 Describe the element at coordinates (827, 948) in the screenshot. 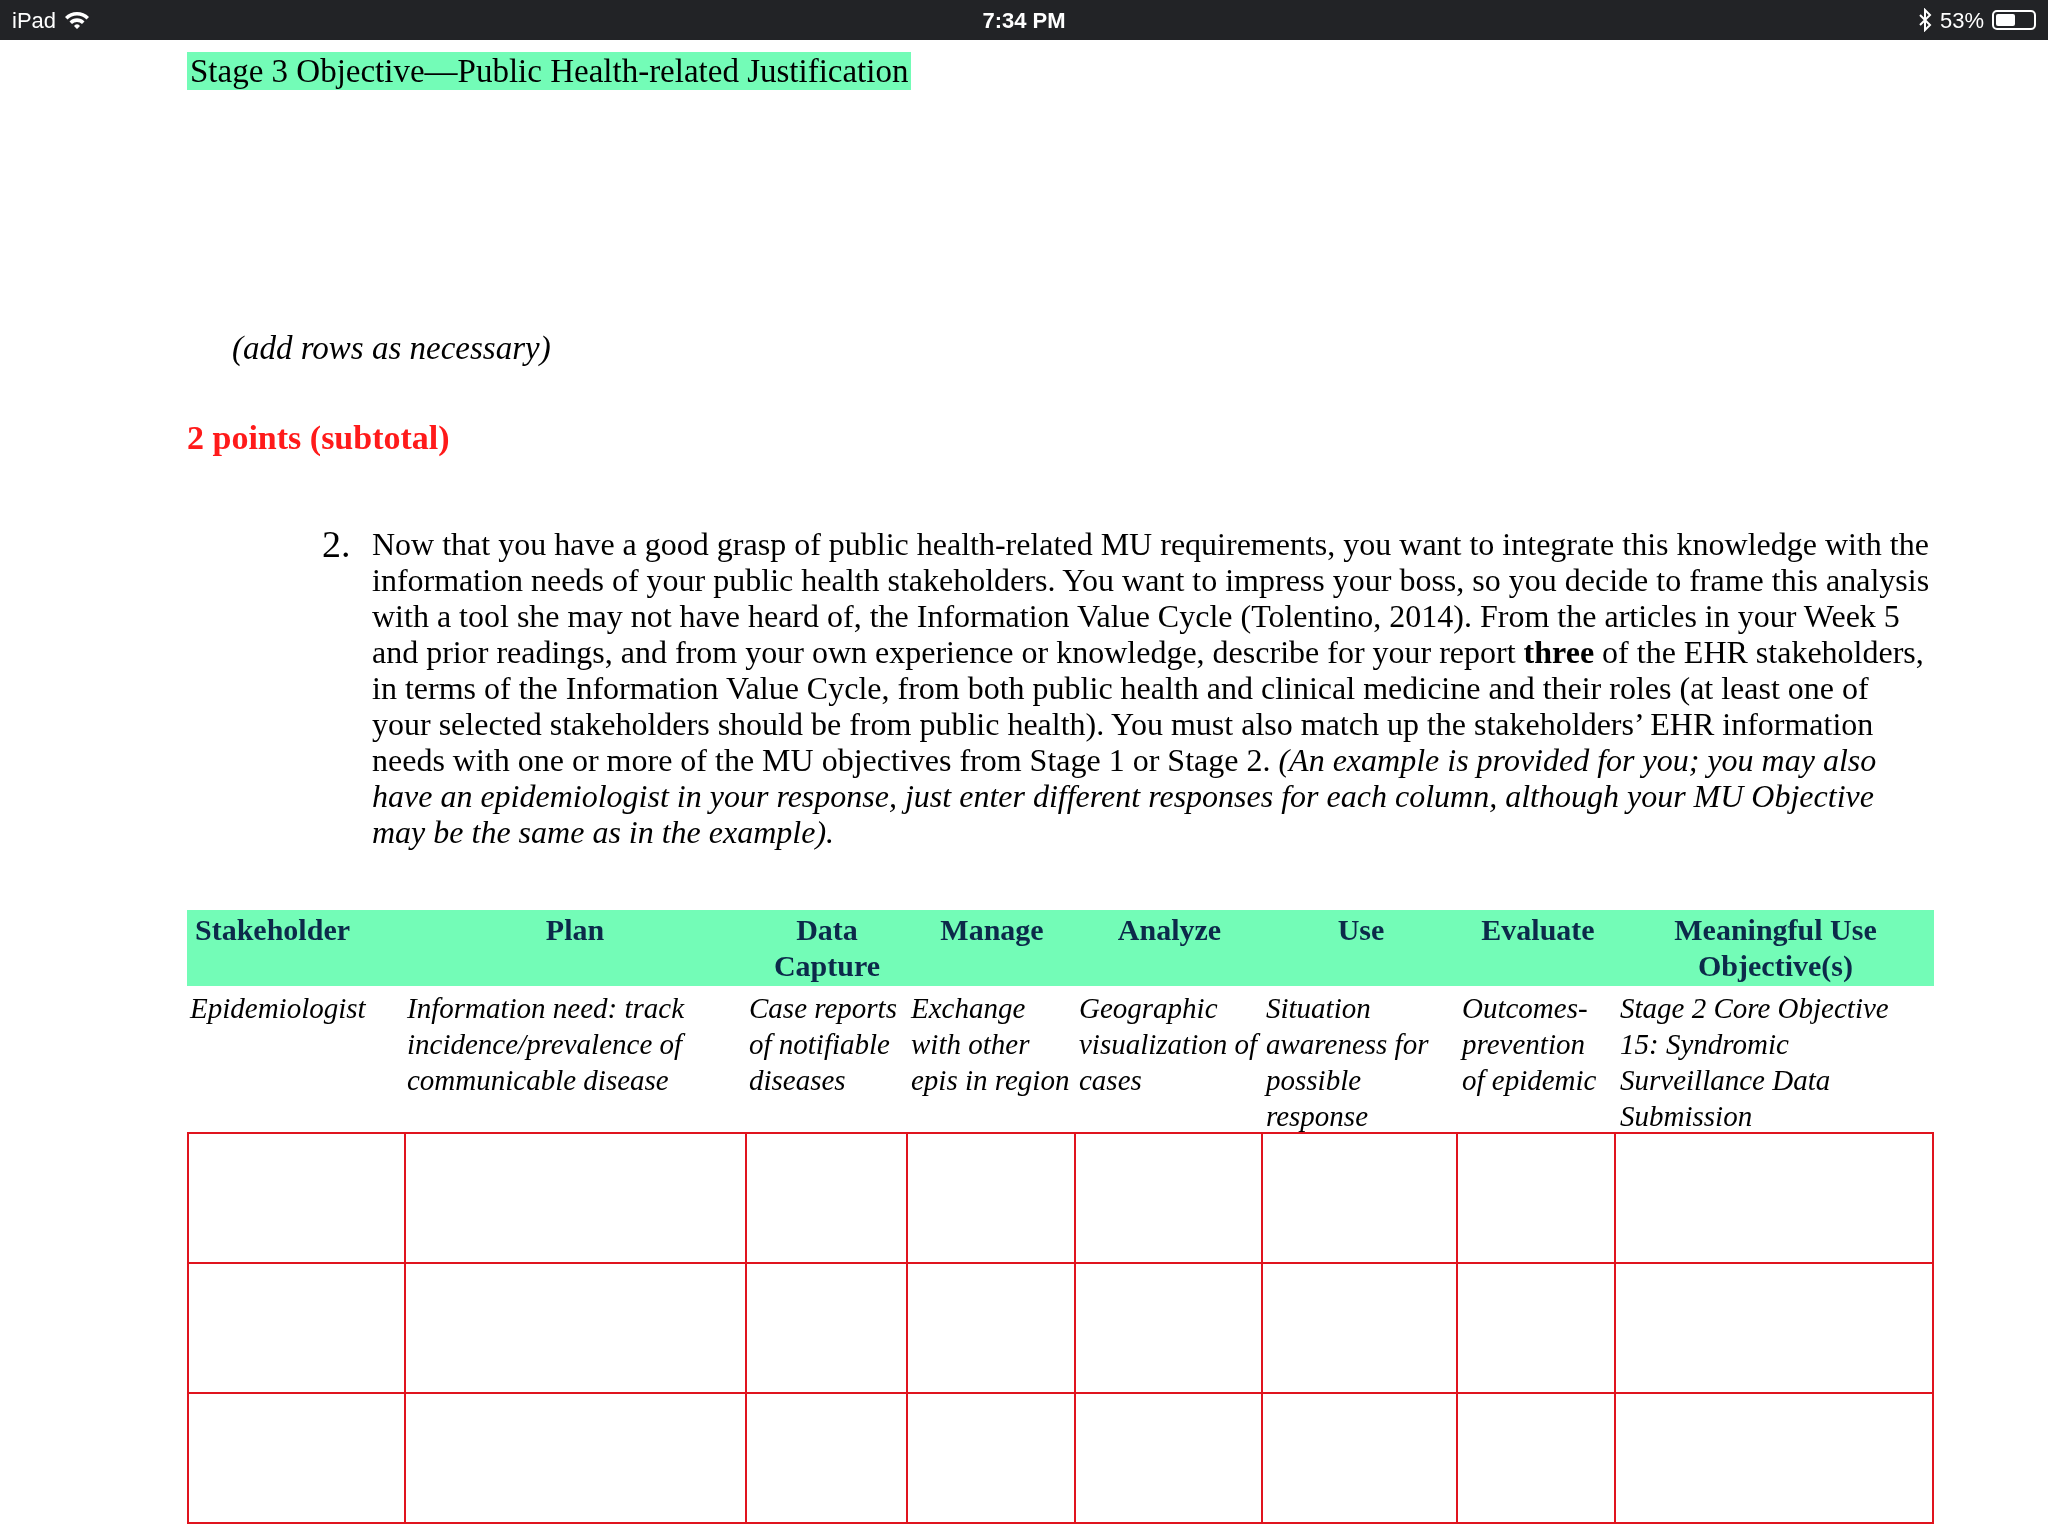

I see `column-header: Data Capture` at that location.